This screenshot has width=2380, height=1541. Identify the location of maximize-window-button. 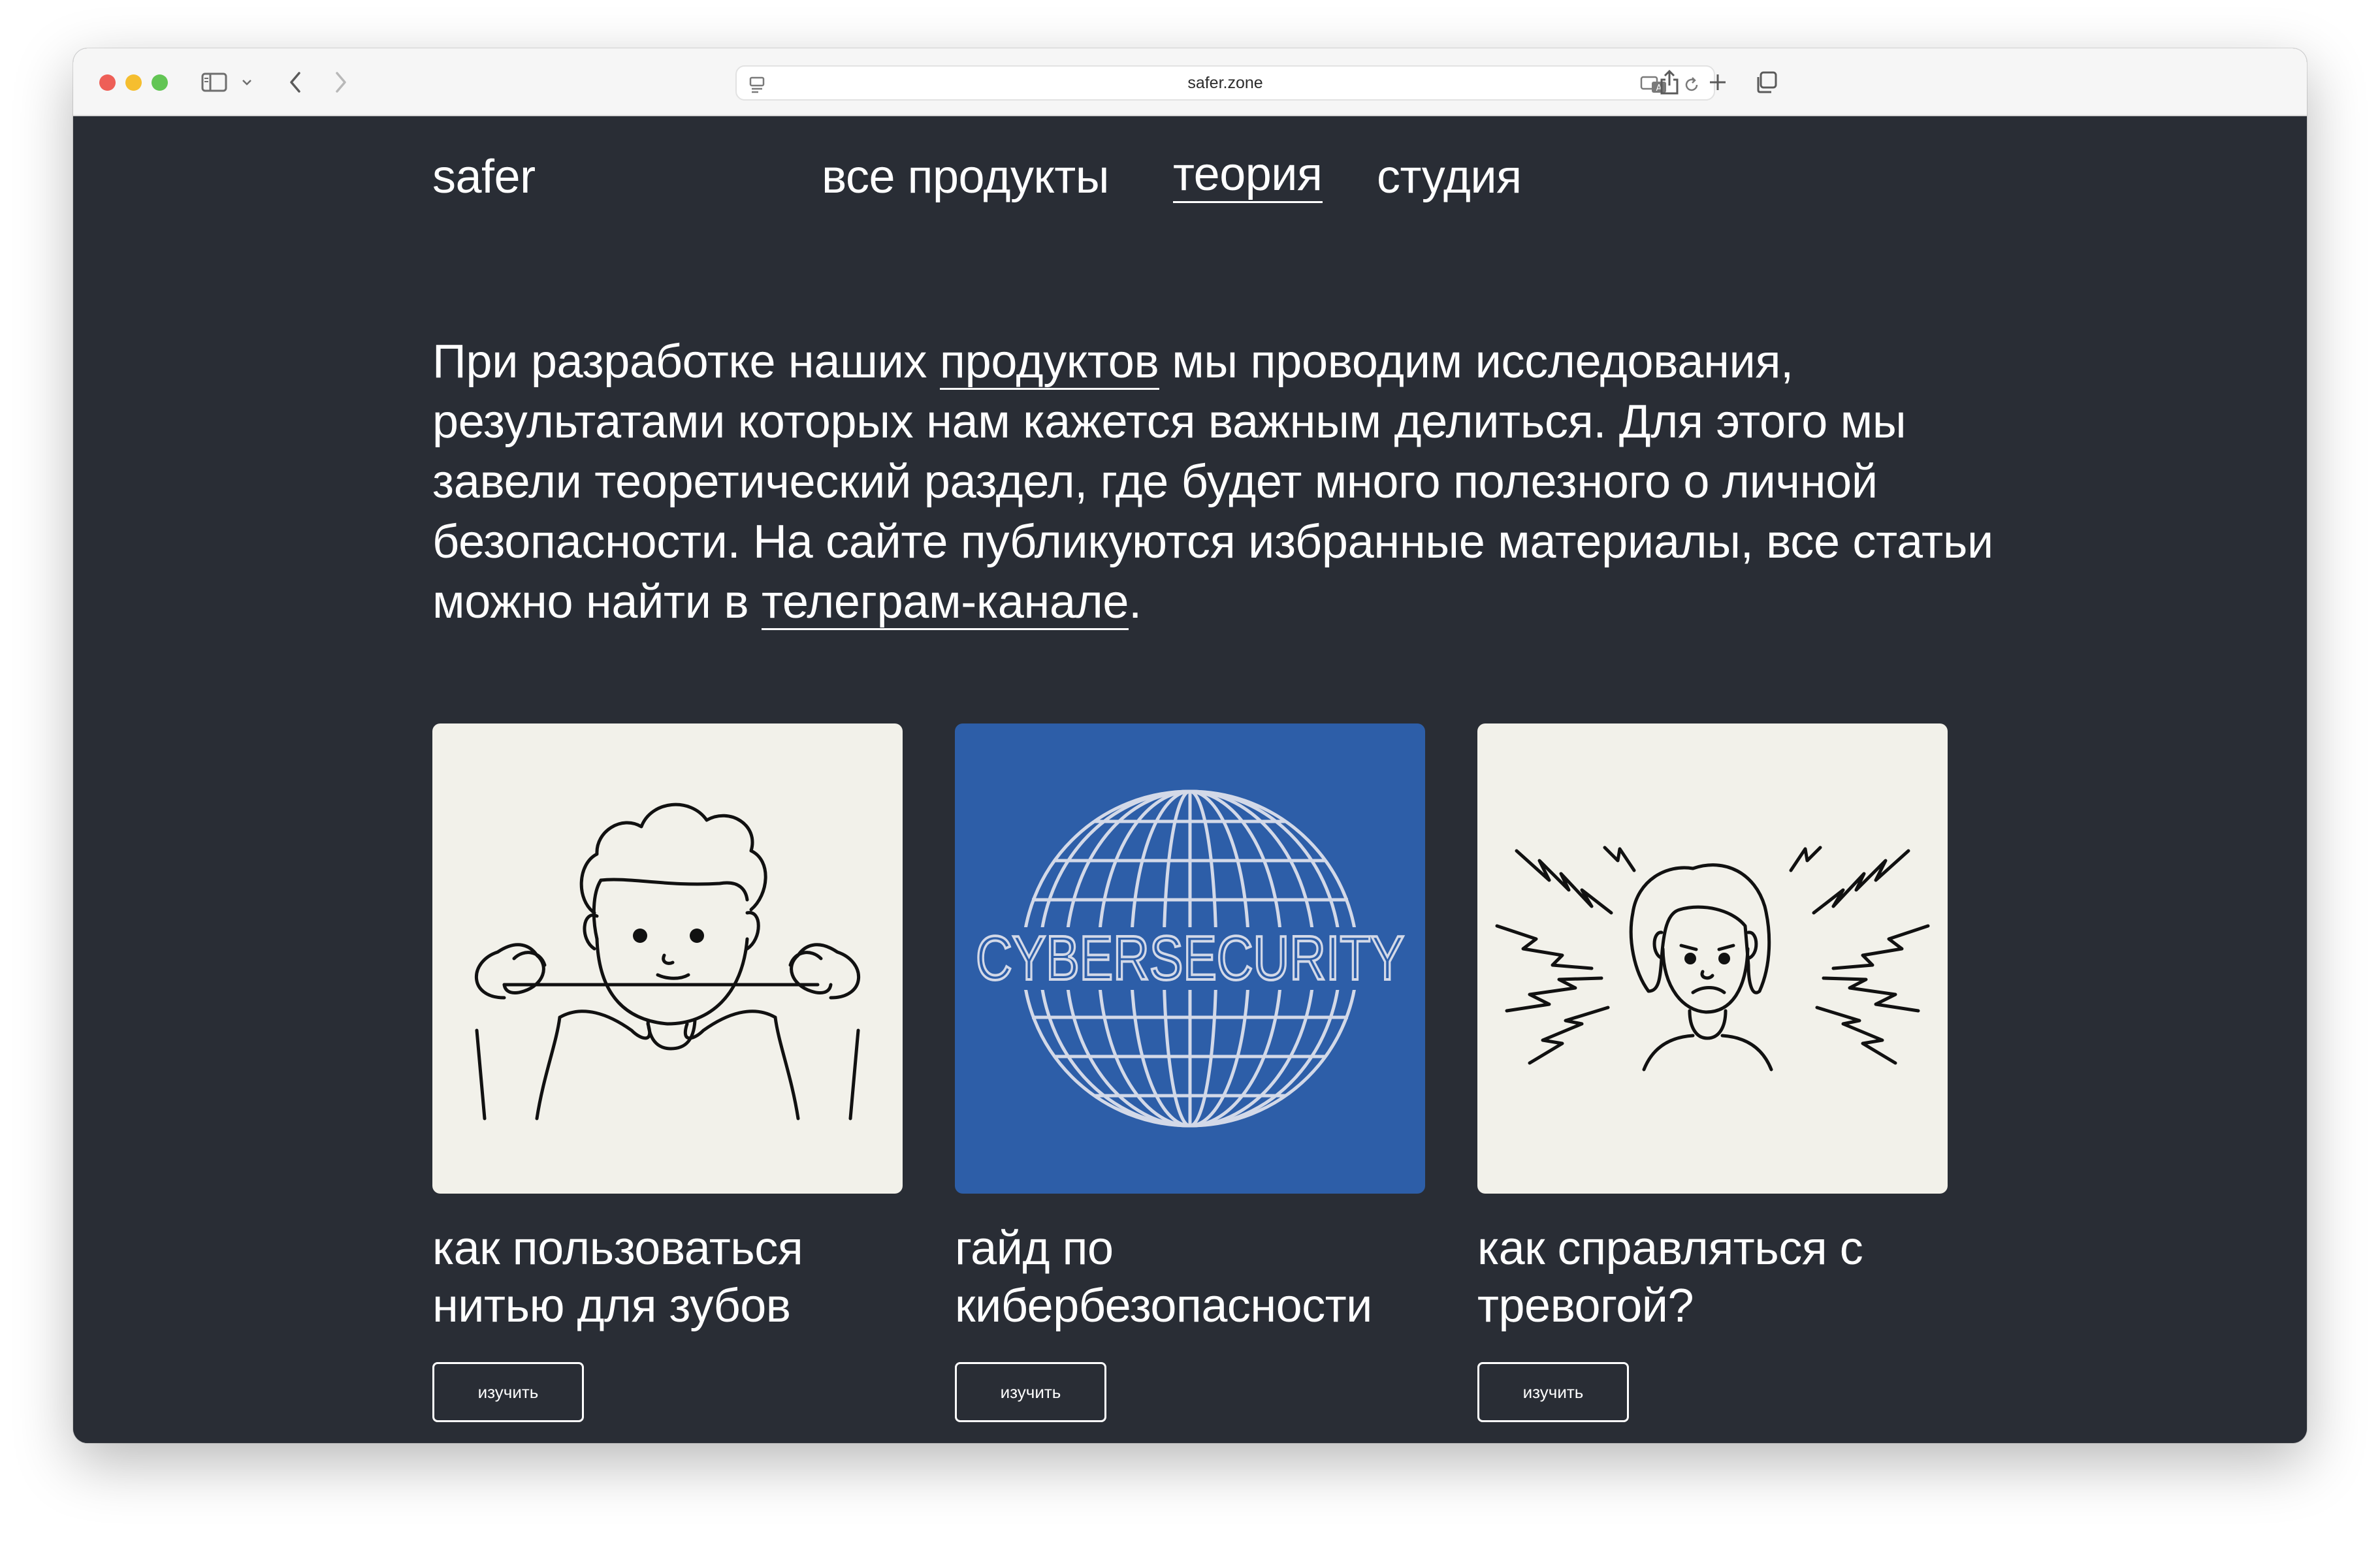
(160, 82).